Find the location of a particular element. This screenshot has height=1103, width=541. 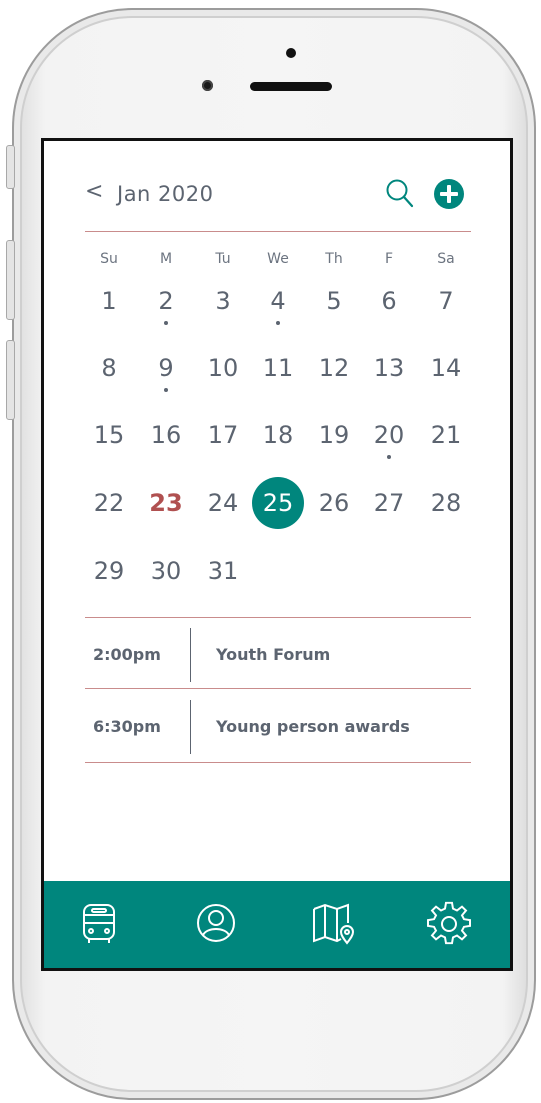

weekday-label: Su is located at coordinates (109, 259).